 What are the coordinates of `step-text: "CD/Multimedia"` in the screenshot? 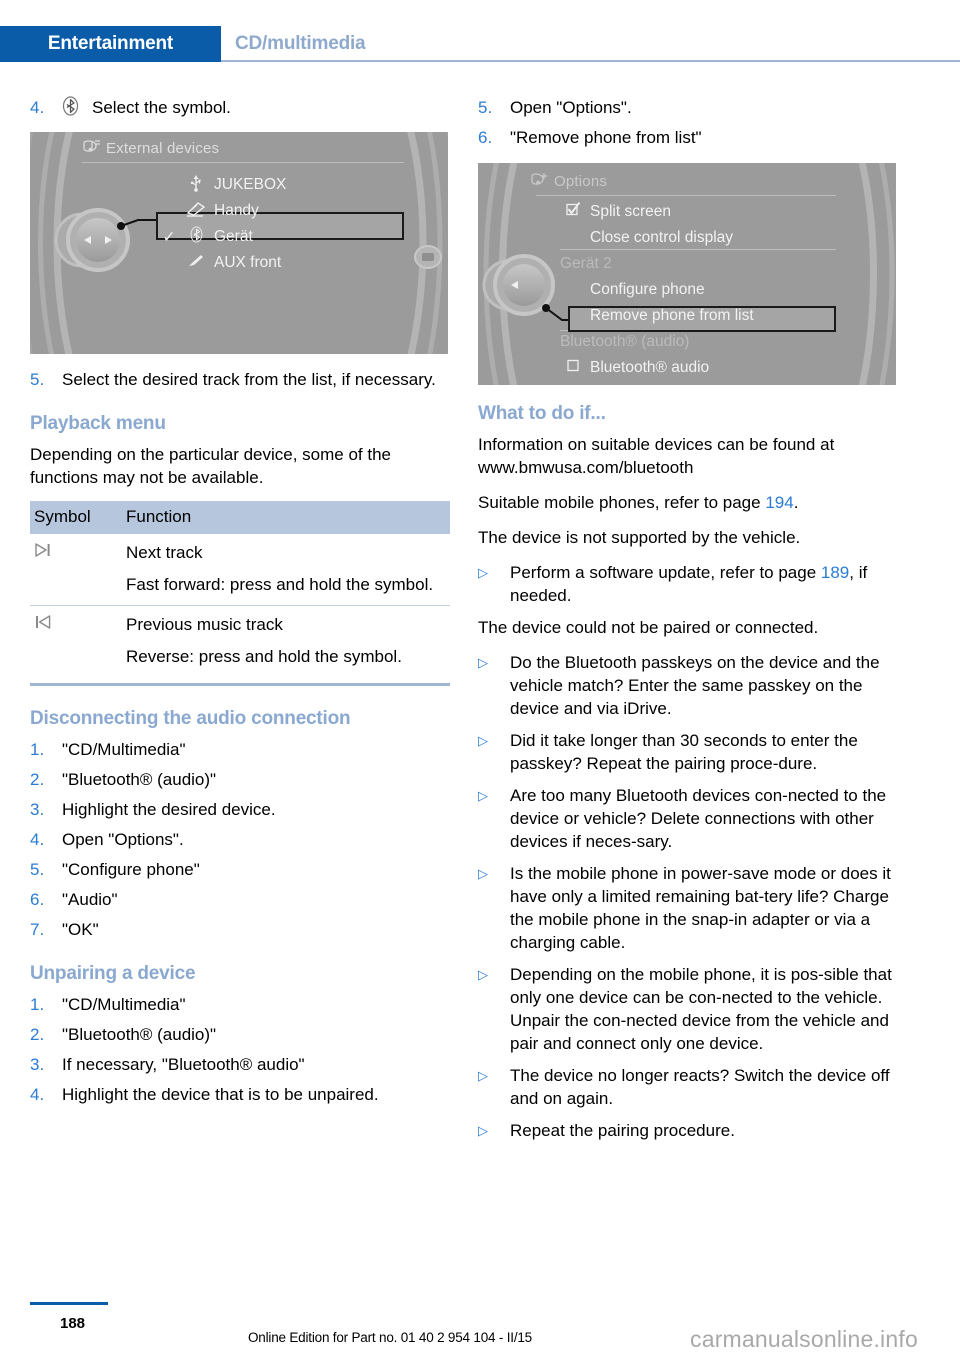 It's located at (124, 1004).